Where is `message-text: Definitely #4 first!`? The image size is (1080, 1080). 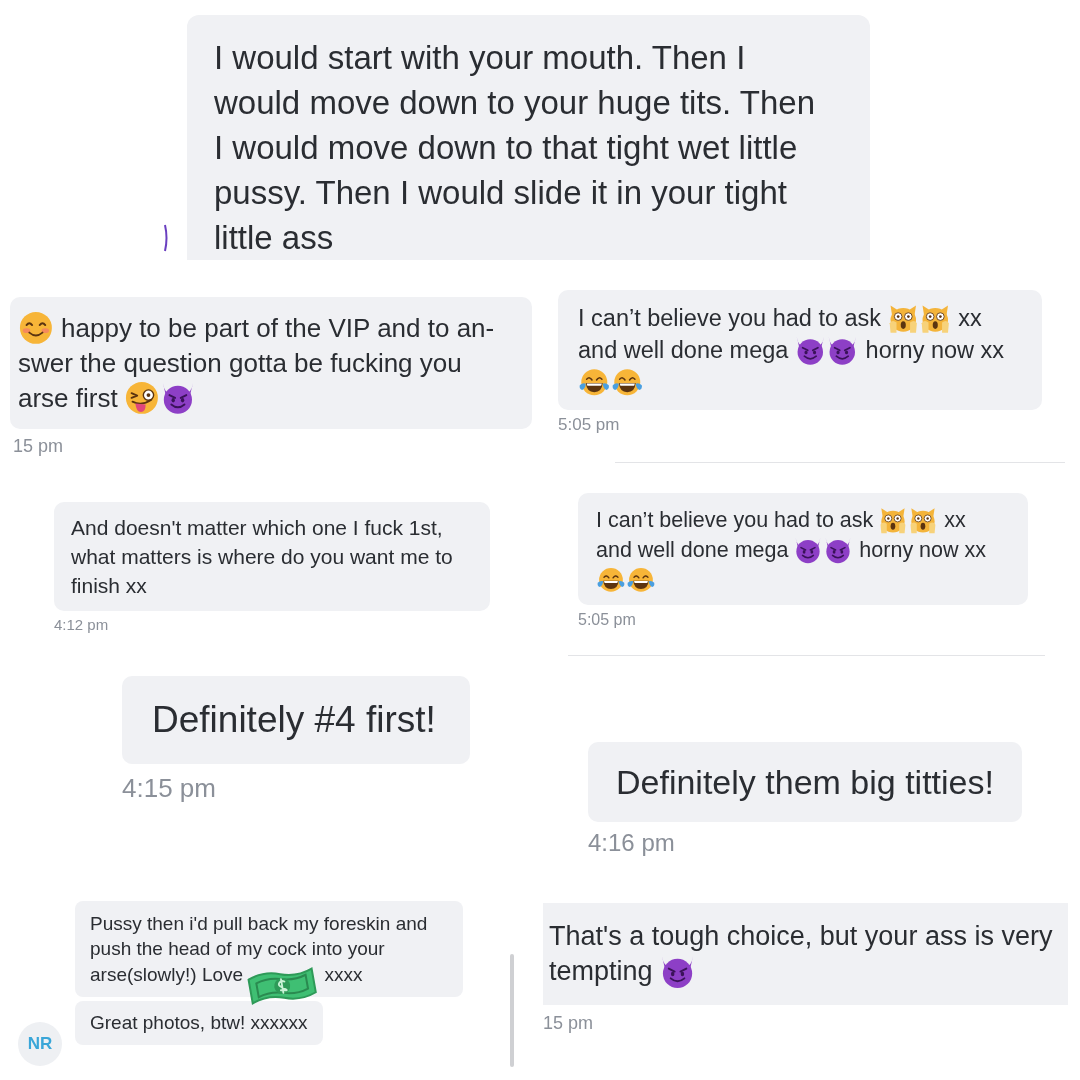
message-text: Definitely #4 first! is located at coordinates (294, 720).